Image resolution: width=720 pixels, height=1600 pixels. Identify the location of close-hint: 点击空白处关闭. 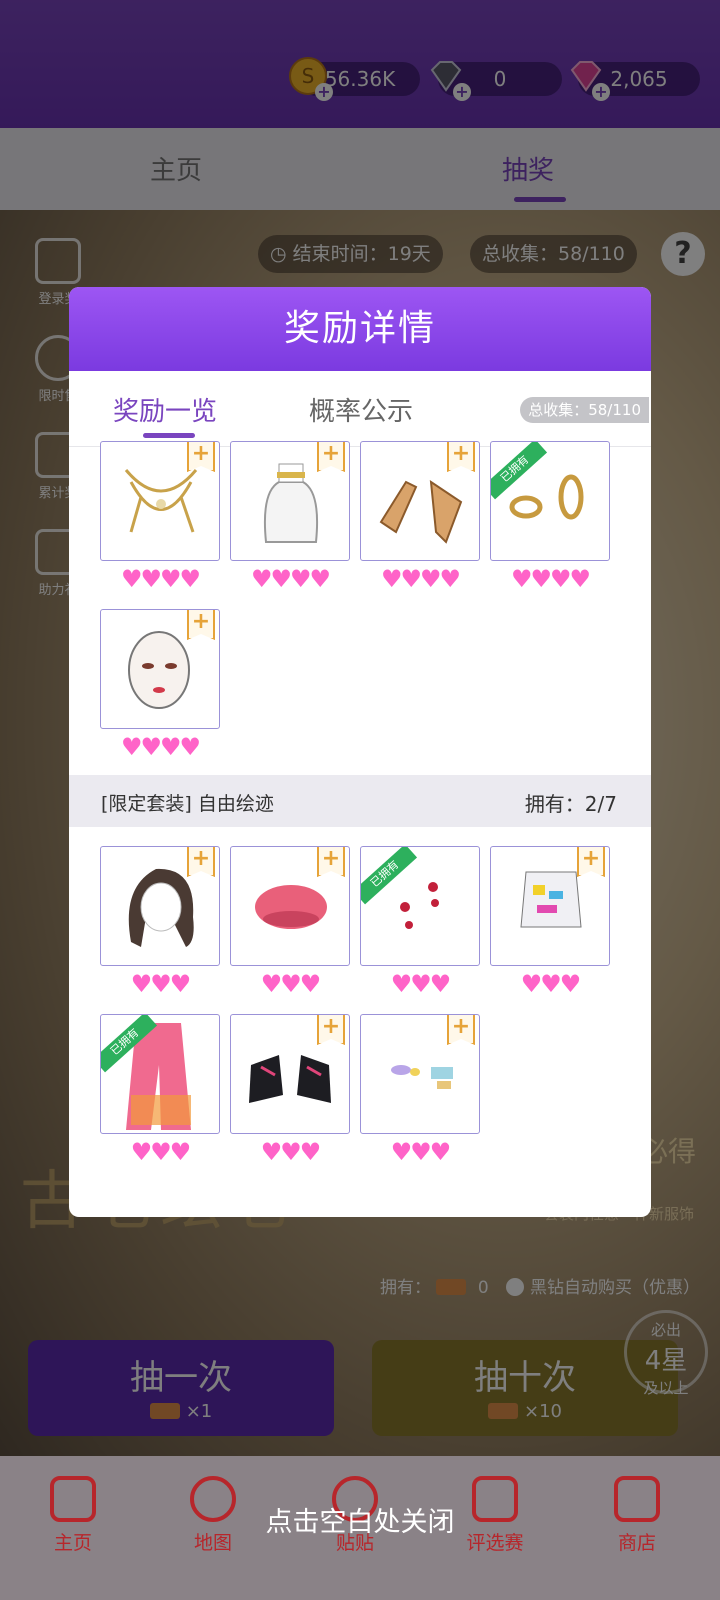
(360, 1522).